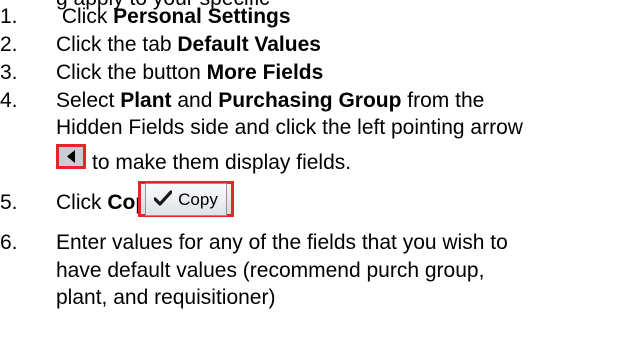  I want to click on step-number: 4., so click(9, 100).